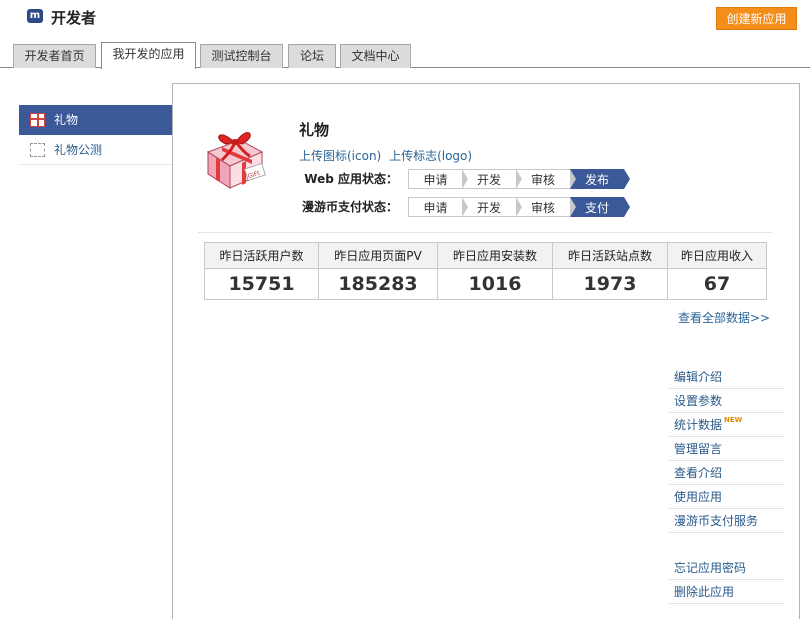 Image resolution: width=810 pixels, height=619 pixels. I want to click on payment-status-label: 漫游币支付状态：, so click(349, 207).